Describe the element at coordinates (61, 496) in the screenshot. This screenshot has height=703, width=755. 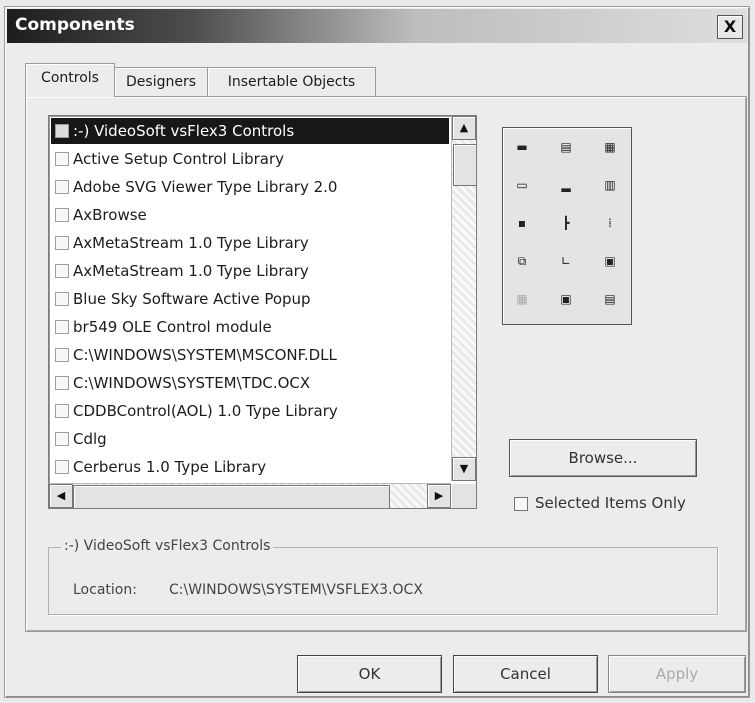
I see `arrow-left-icon: ◀` at that location.